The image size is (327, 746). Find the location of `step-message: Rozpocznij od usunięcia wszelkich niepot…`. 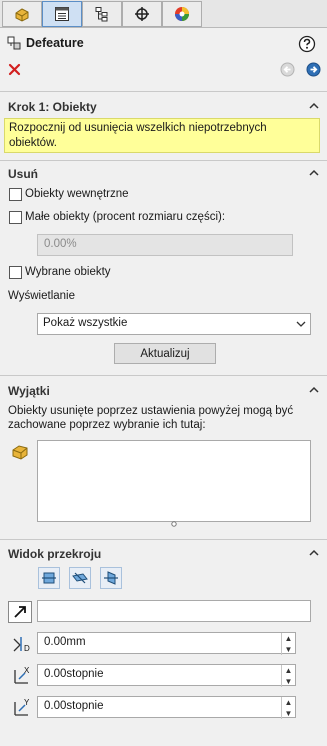

step-message: Rozpocznij od usunięcia wszelkich niepot… is located at coordinates (162, 135).